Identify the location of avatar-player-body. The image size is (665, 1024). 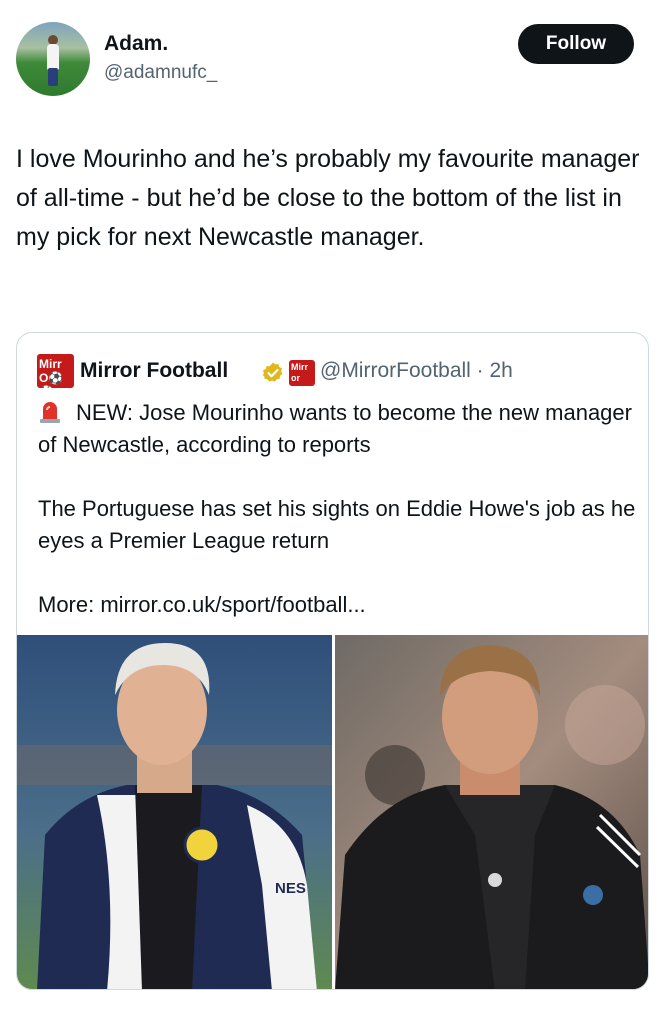
(53, 57).